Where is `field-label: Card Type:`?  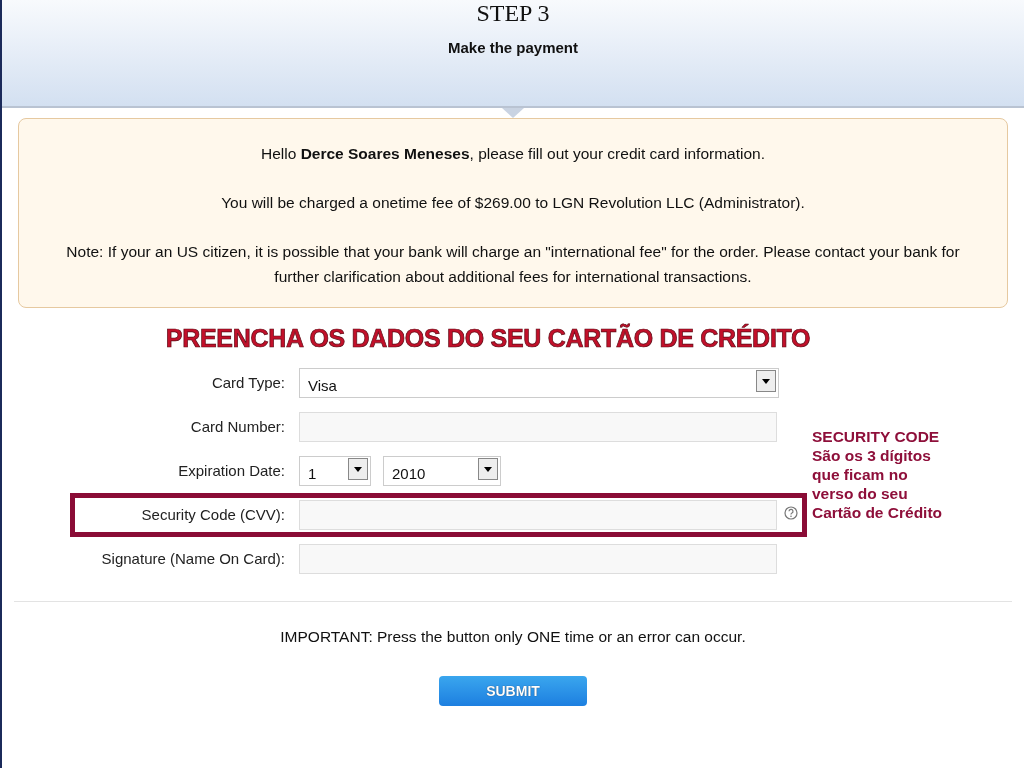
field-label: Card Type: is located at coordinates (247, 383).